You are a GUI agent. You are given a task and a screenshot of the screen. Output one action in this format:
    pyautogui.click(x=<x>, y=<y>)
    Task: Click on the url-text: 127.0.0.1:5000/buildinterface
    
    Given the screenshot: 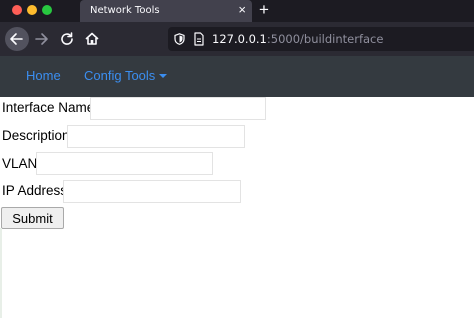 What is the action you would take?
    pyautogui.click(x=297, y=39)
    